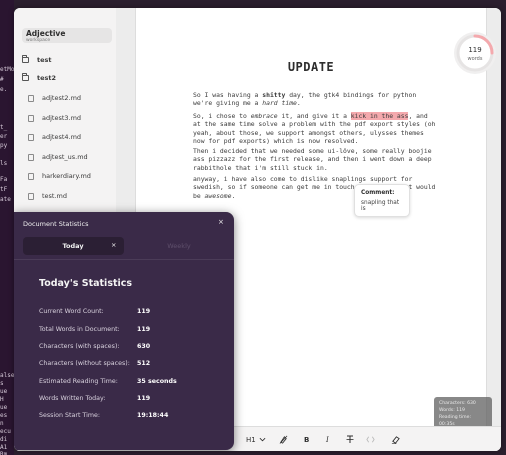 Image resolution: width=506 pixels, height=455 pixels. What do you see at coordinates (79, 329) in the screenshot?
I see `stat-label: Total Words in Document:` at bounding box center [79, 329].